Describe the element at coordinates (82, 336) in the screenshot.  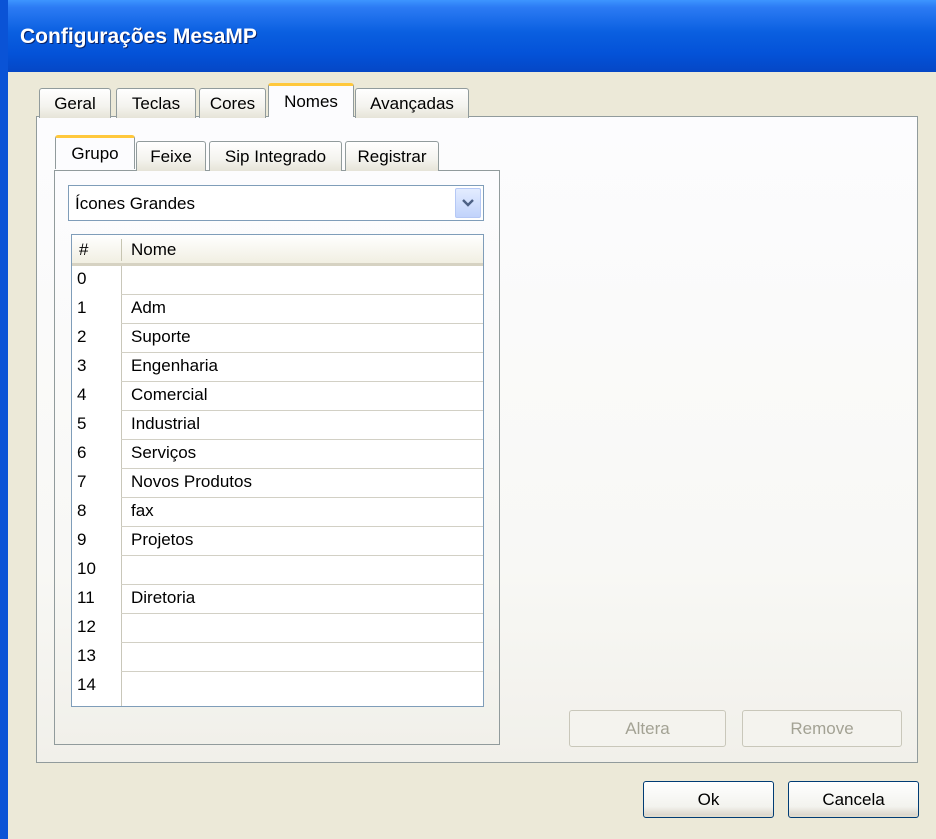
I see `row-number: 2` at that location.